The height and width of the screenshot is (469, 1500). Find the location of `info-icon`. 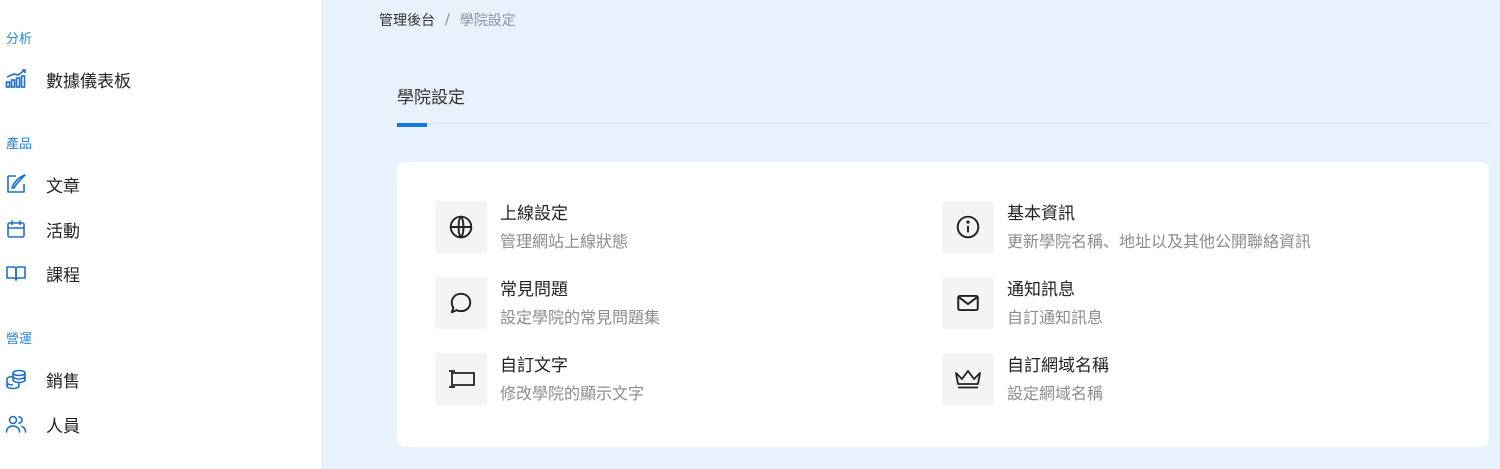

info-icon is located at coordinates (968, 227).